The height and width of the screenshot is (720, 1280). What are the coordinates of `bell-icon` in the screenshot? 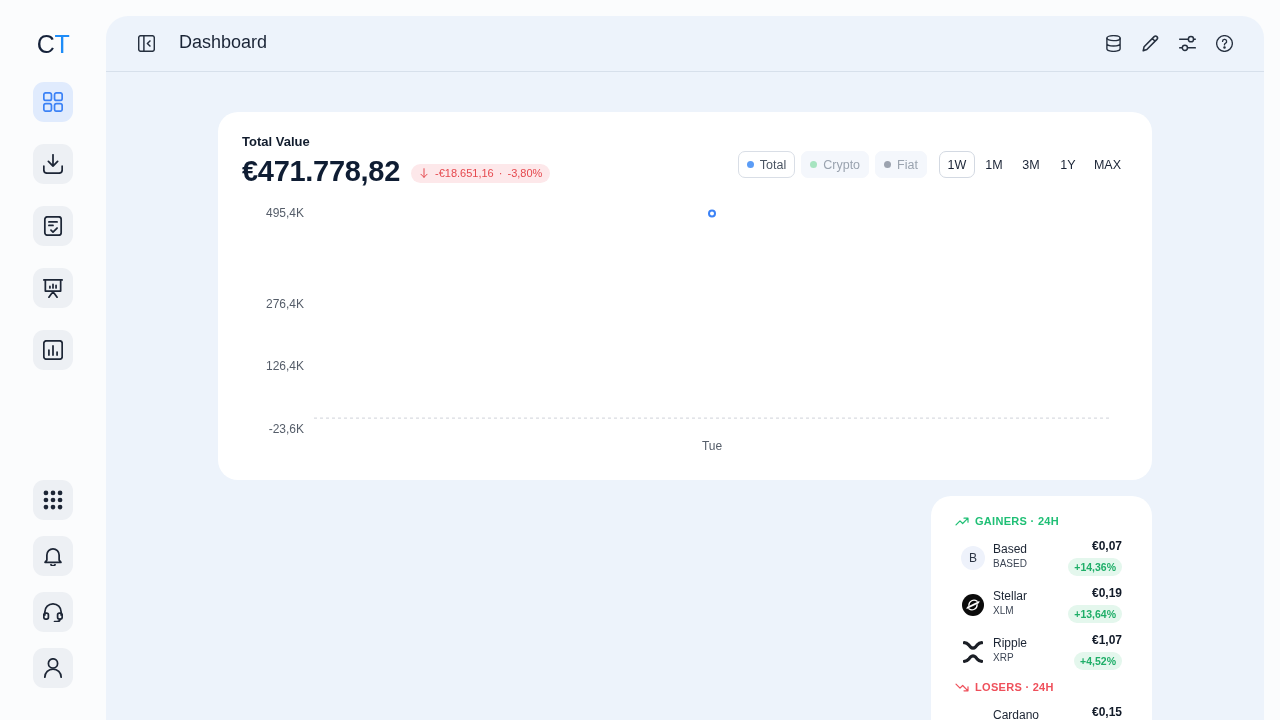 It's located at (53, 556).